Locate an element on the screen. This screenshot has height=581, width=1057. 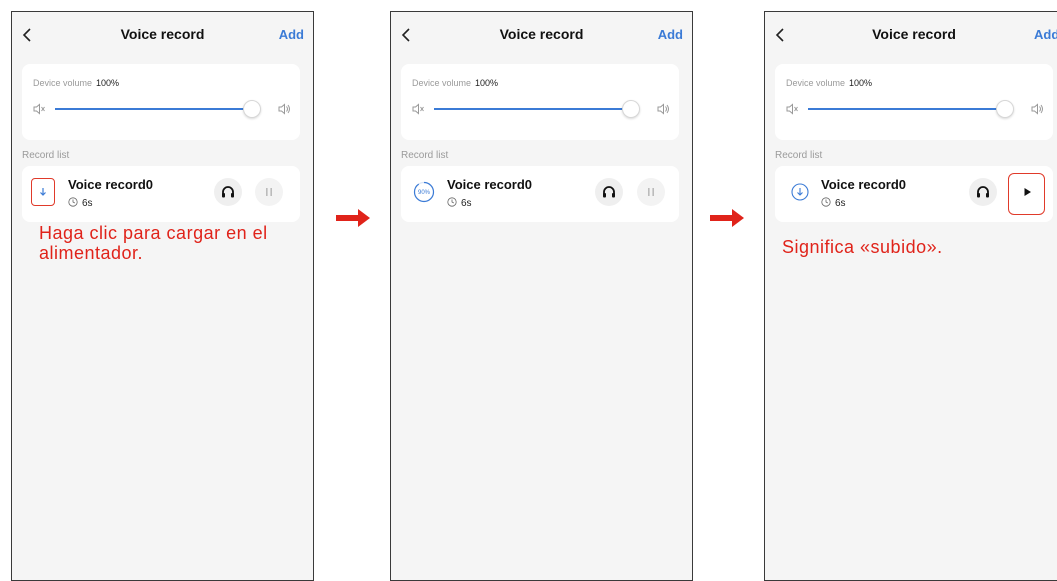
annotation-uploaded-meaning: Significa «subido». is located at coordinates (862, 247).